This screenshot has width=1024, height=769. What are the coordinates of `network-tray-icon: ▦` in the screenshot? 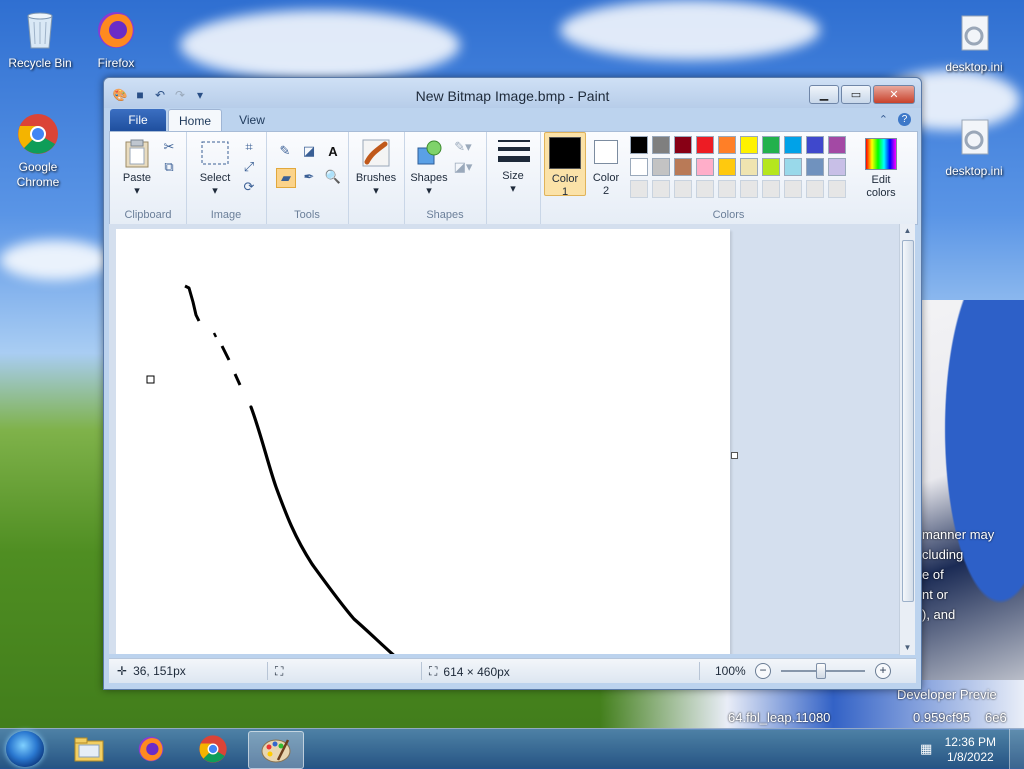 It's located at (928, 749).